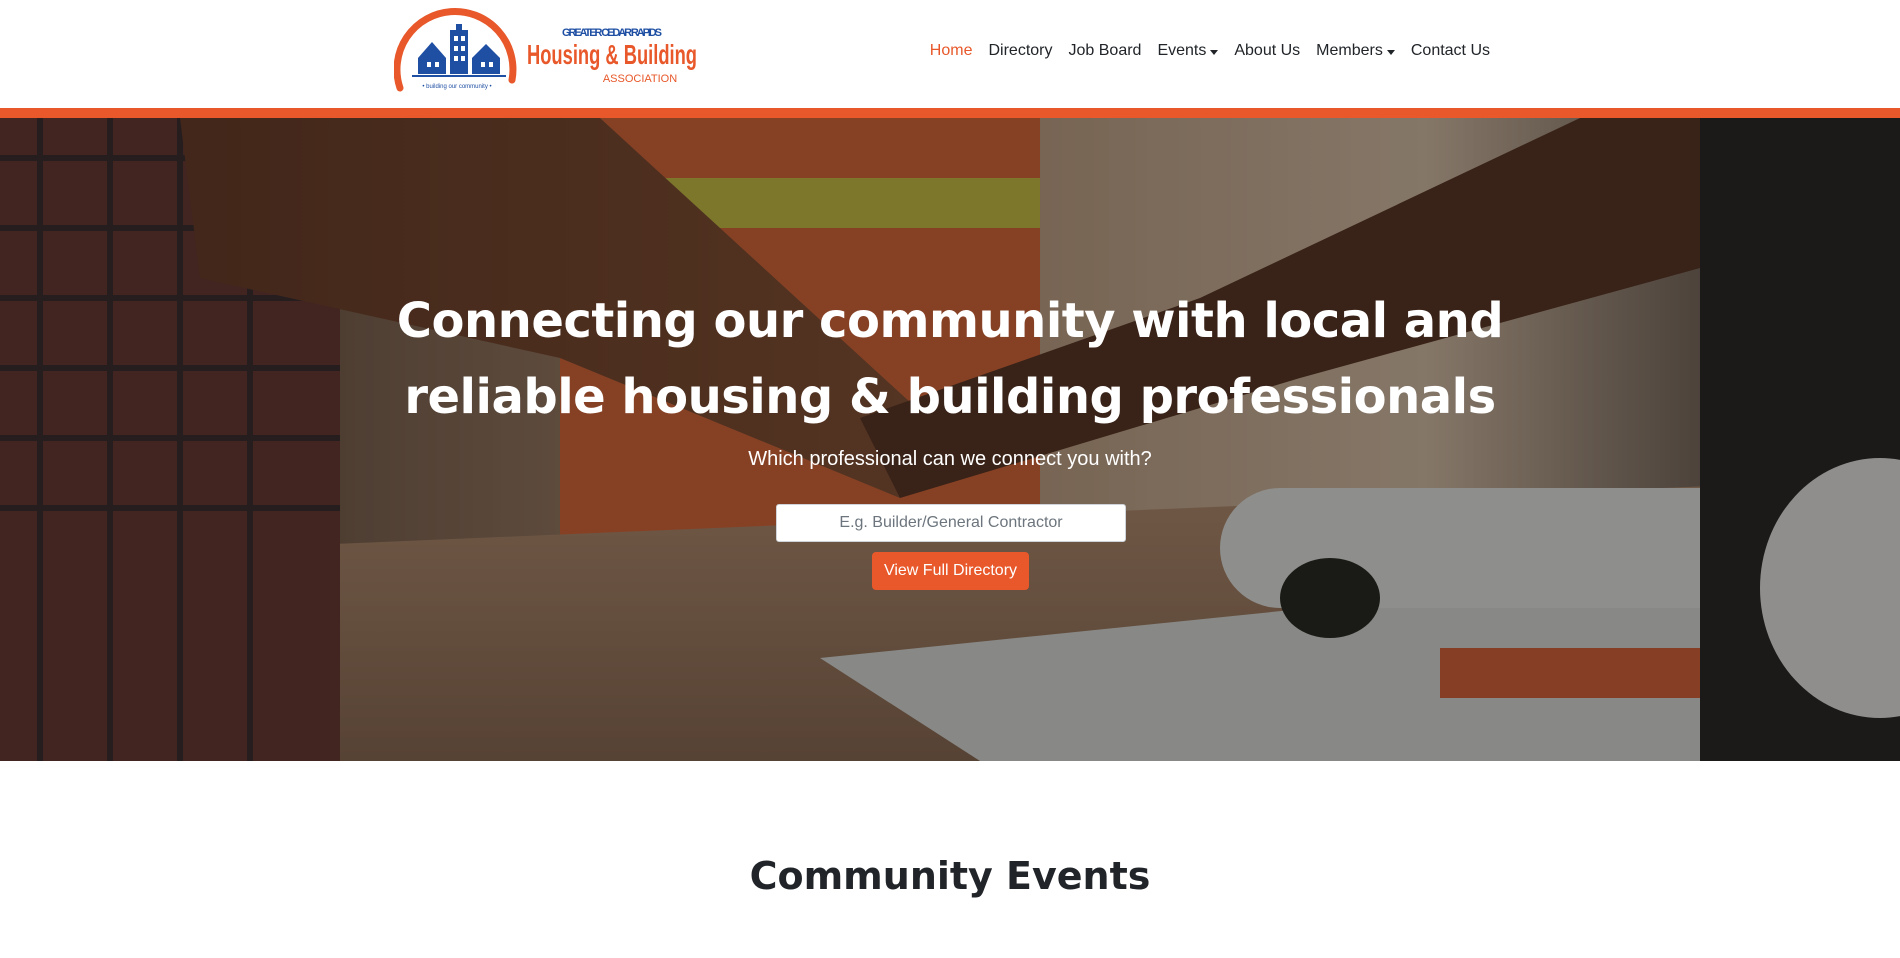 Image resolution: width=1900 pixels, height=958 pixels. I want to click on nav-home-label: Home, so click(951, 50).